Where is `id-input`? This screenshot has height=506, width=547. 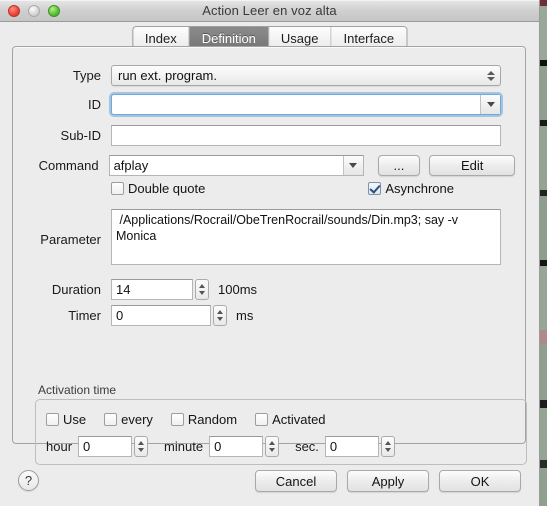
id-input is located at coordinates (306, 104).